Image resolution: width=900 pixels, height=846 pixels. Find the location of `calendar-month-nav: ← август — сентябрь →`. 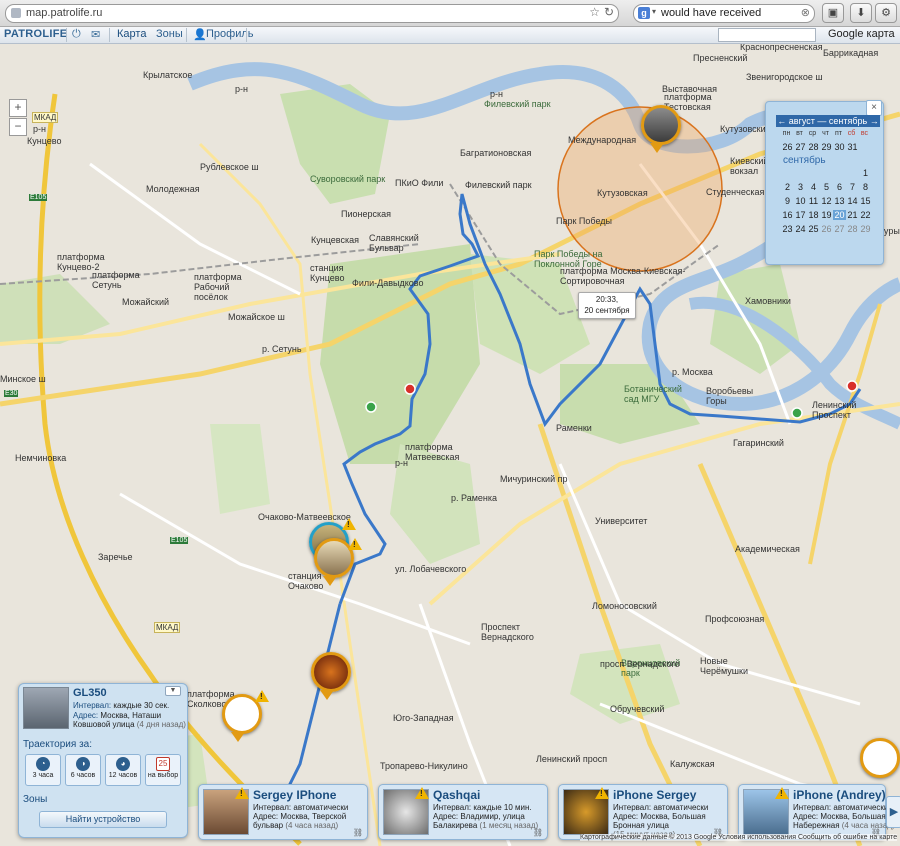

calendar-month-nav: ← август — сентябрь → is located at coordinates (828, 121).